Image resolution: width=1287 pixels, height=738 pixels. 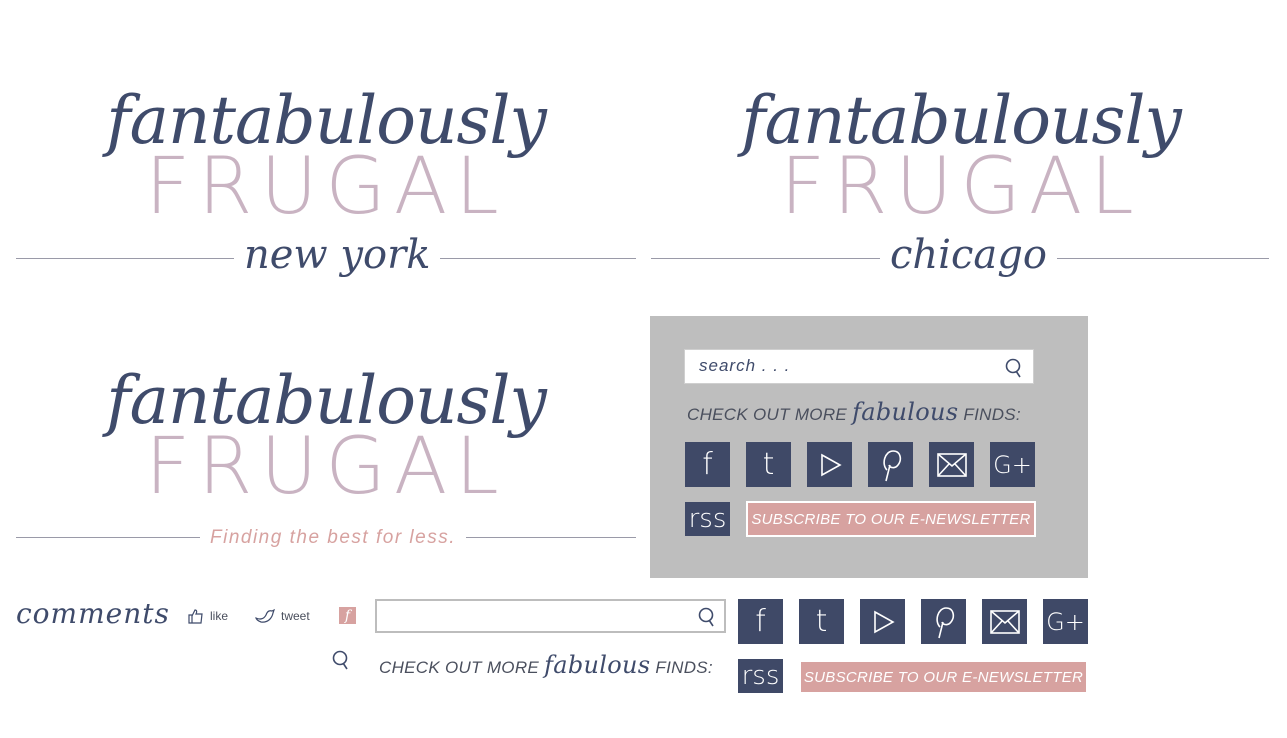 What do you see at coordinates (208, 616) in the screenshot?
I see `like-button: like` at bounding box center [208, 616].